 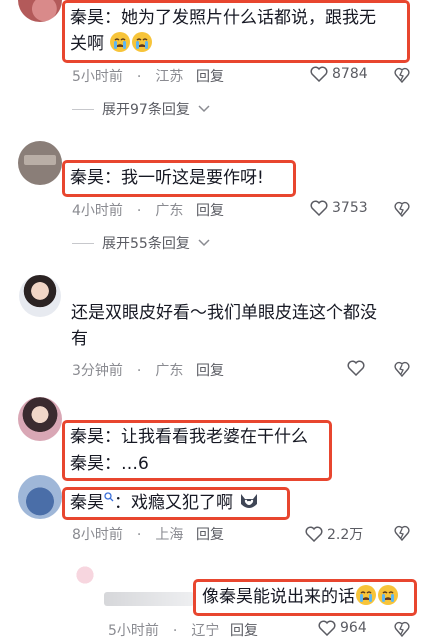 I want to click on like-button: 964, so click(x=342, y=628).